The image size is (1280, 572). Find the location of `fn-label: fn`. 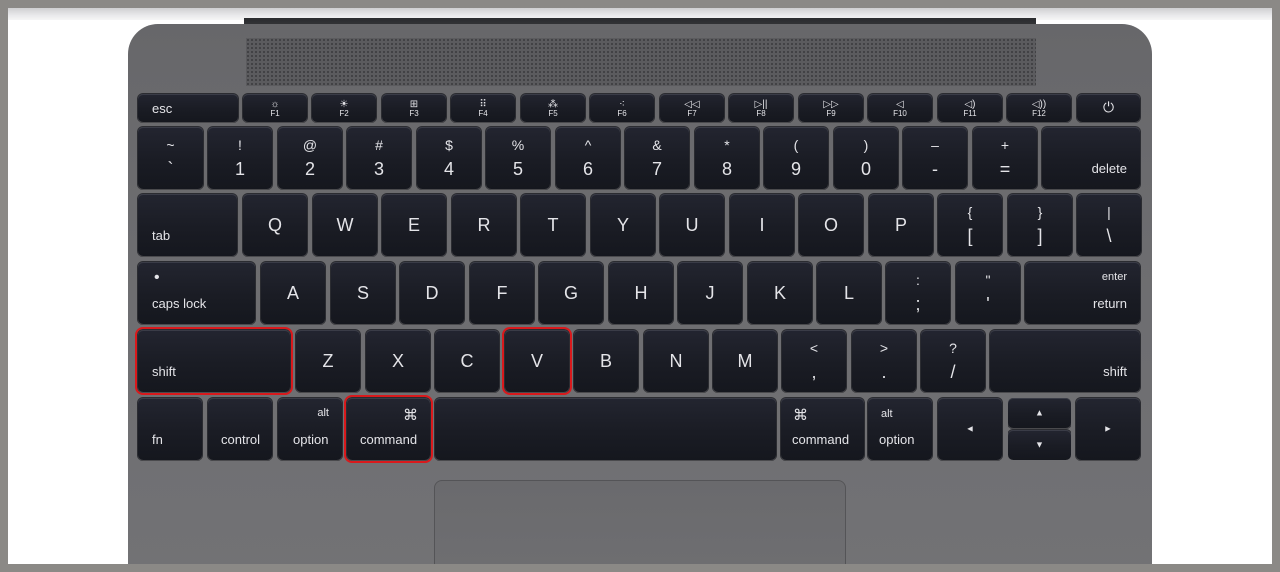

fn-label: fn is located at coordinates (157, 439).